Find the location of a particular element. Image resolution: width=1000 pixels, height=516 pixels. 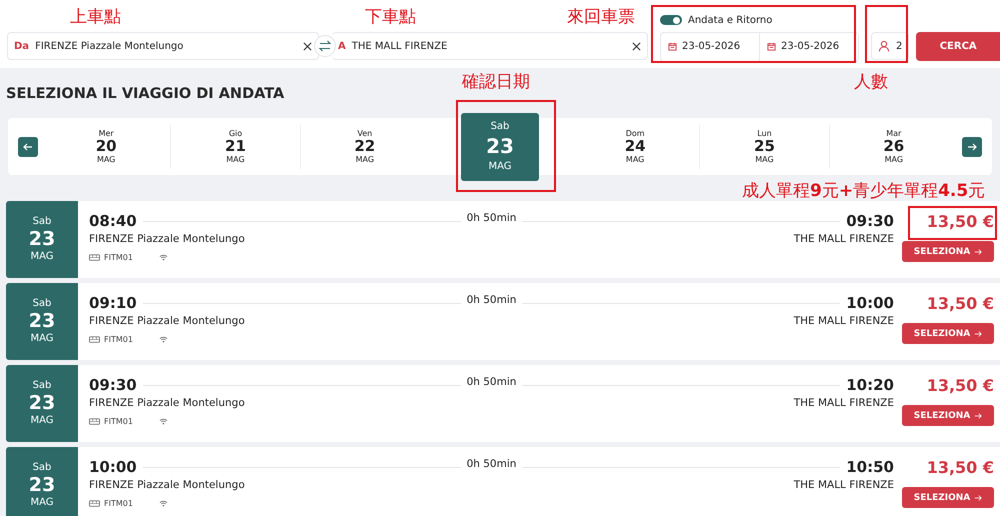

arrival-time: 09:30 is located at coordinates (870, 221).